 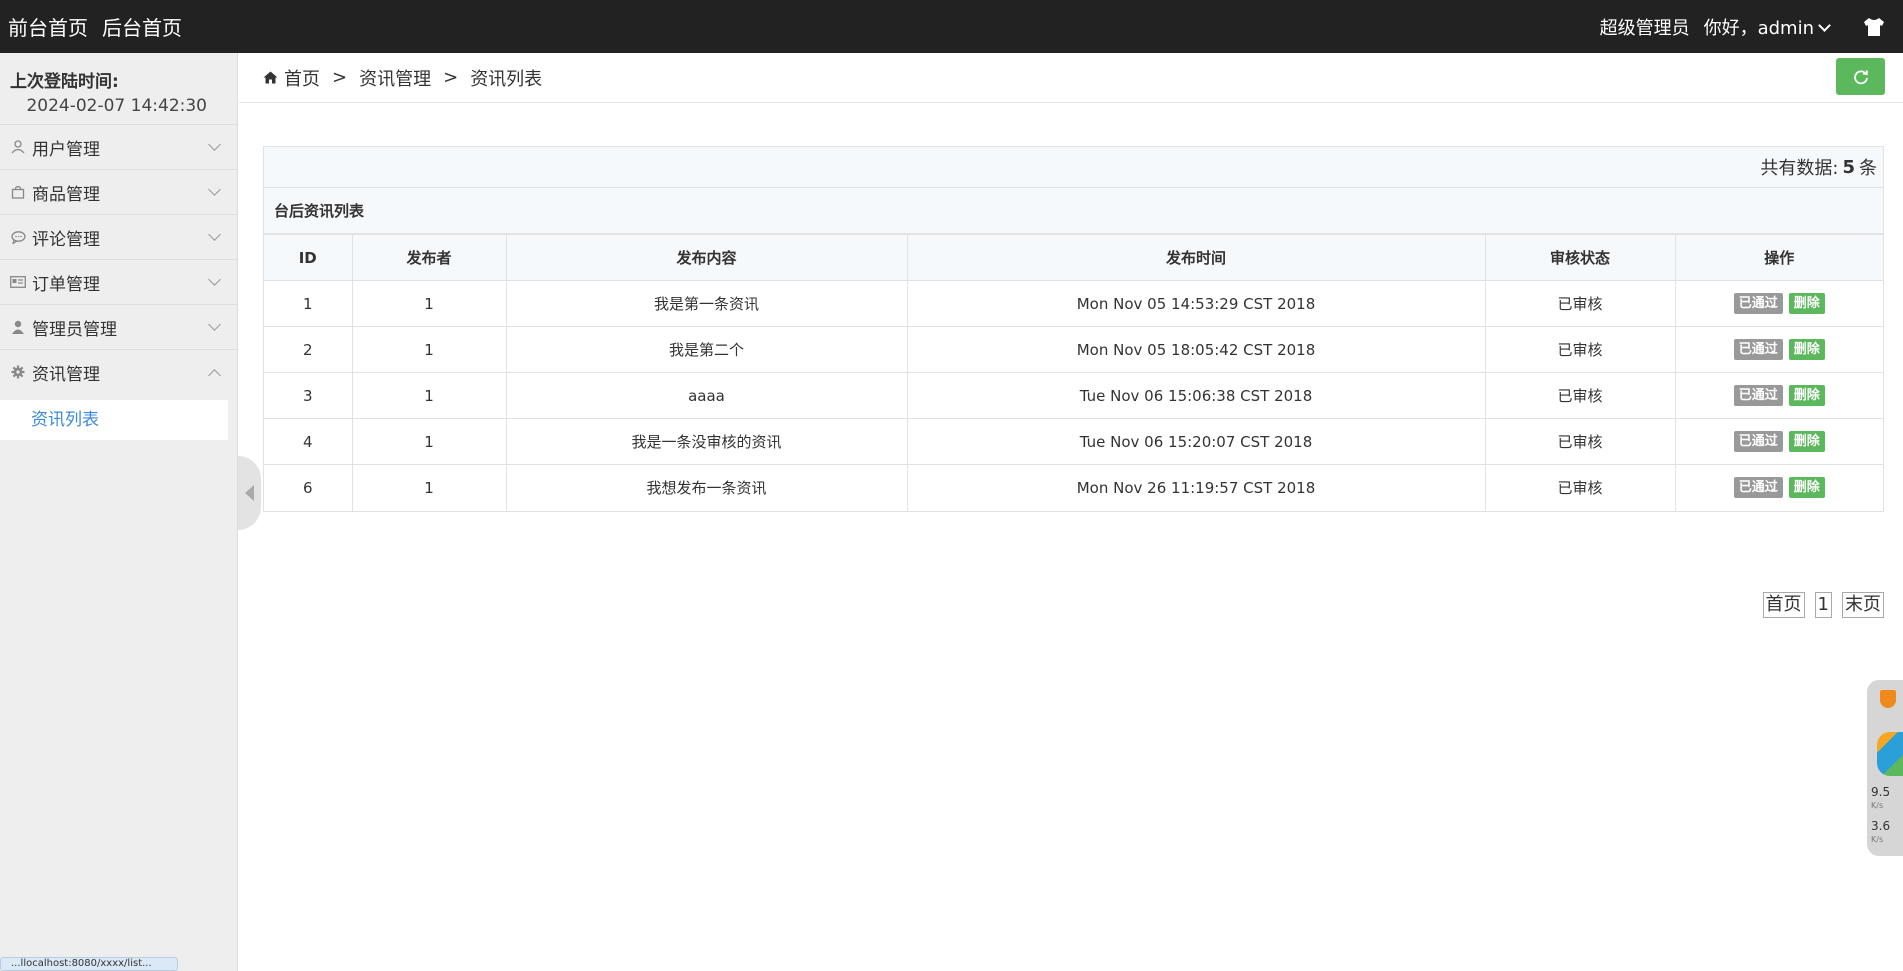 I want to click on table-header-row: ID 发布者 发布内容 发布时间 审核状态 操作, so click(x=1073, y=257).